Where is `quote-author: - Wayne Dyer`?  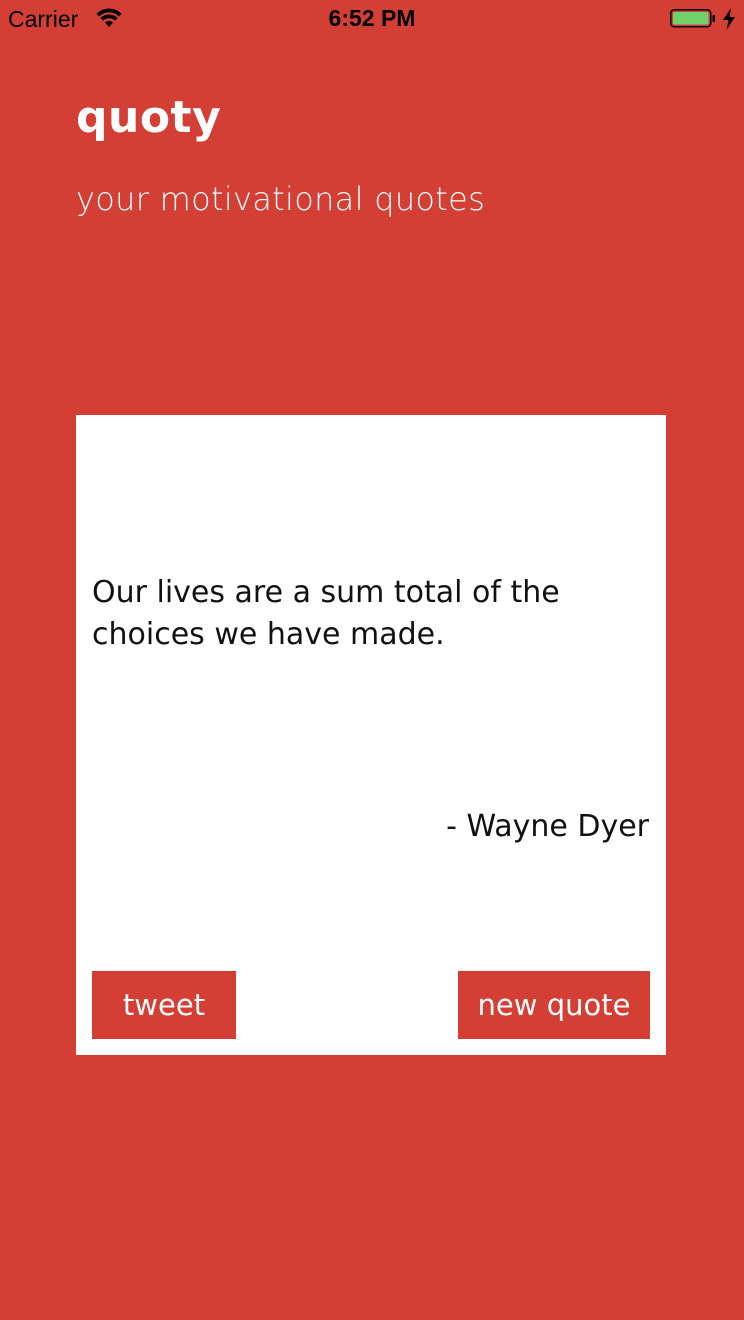
quote-author: - Wayne Dyer is located at coordinates (547, 826).